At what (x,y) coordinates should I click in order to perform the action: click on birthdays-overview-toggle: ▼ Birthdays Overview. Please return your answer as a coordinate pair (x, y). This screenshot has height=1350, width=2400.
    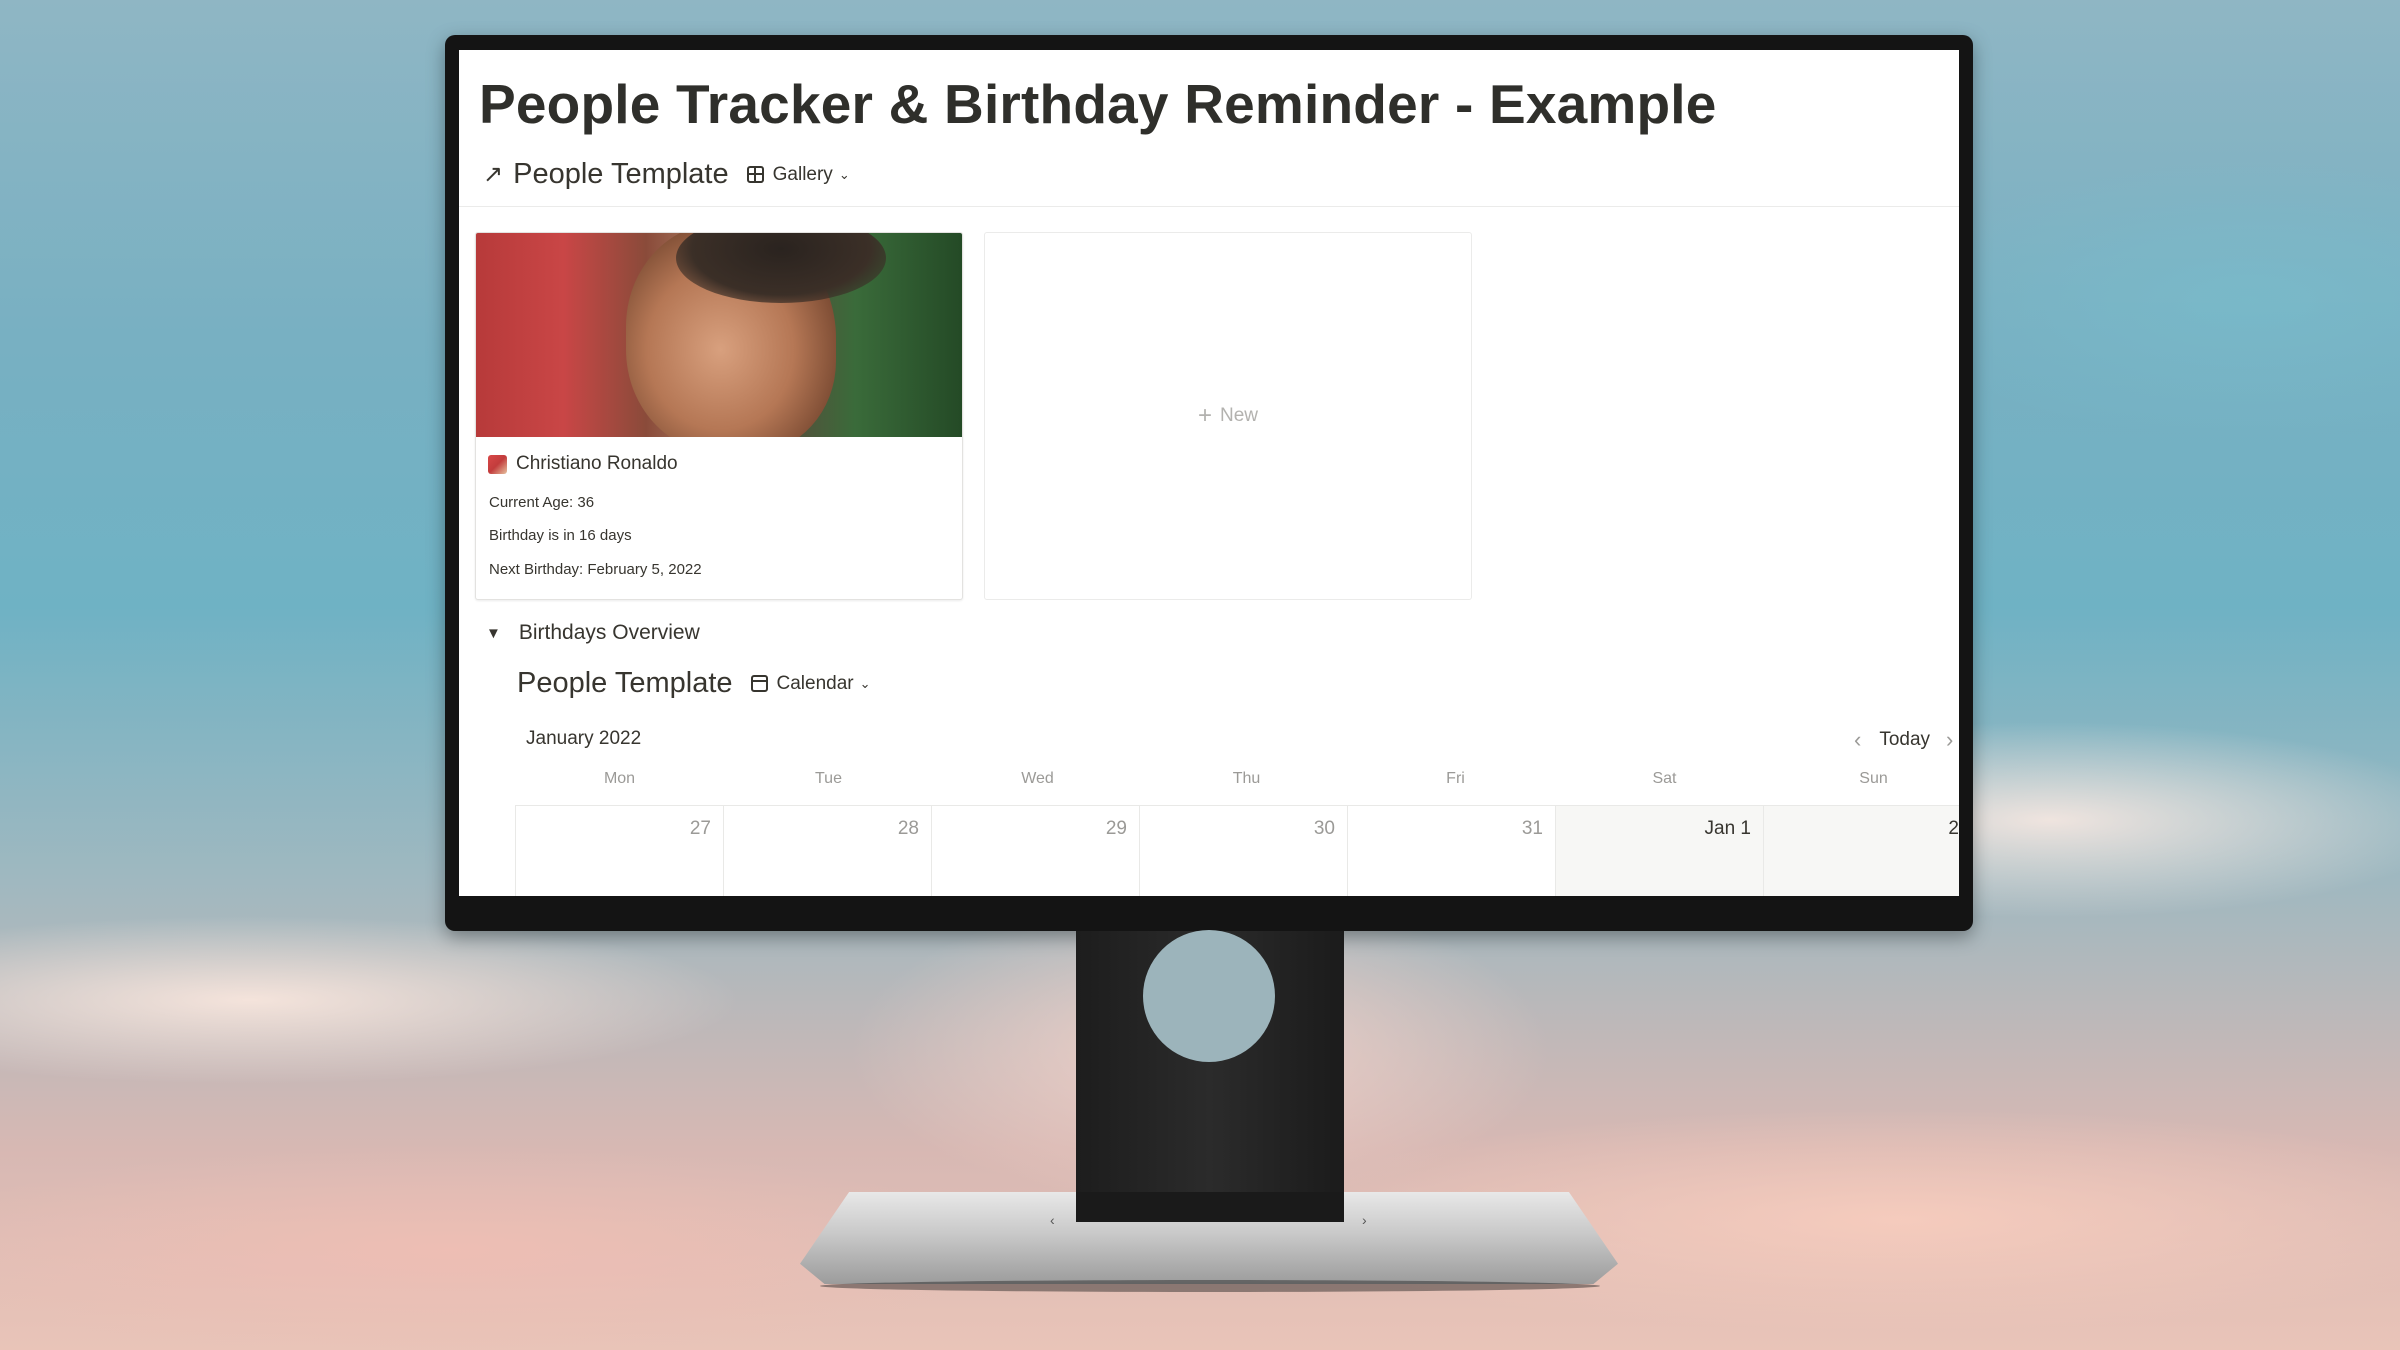
    Looking at the image, I should click on (593, 633).